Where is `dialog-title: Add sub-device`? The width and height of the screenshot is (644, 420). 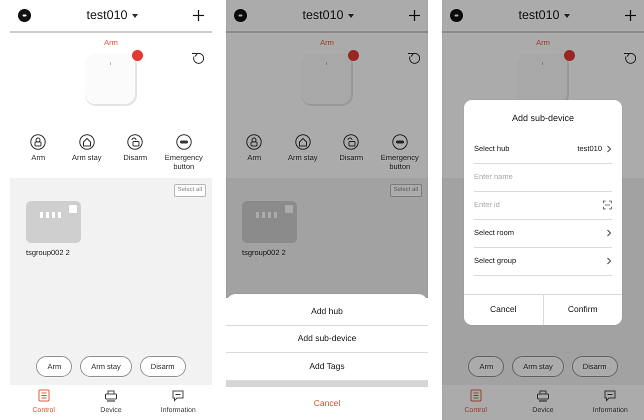
dialog-title: Add sub-device is located at coordinates (543, 118).